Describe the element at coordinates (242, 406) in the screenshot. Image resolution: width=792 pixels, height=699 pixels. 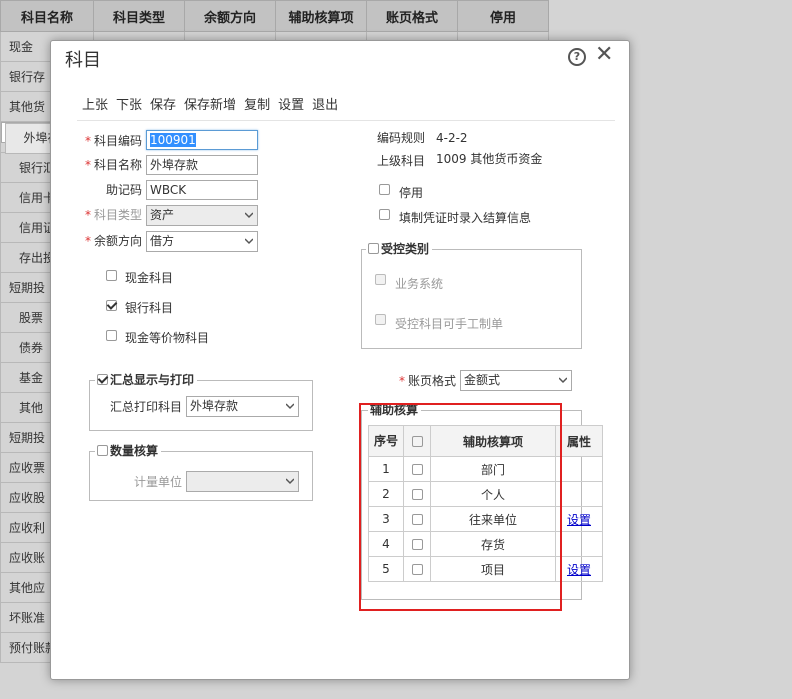
I see `print-select: 外埠存款` at that location.